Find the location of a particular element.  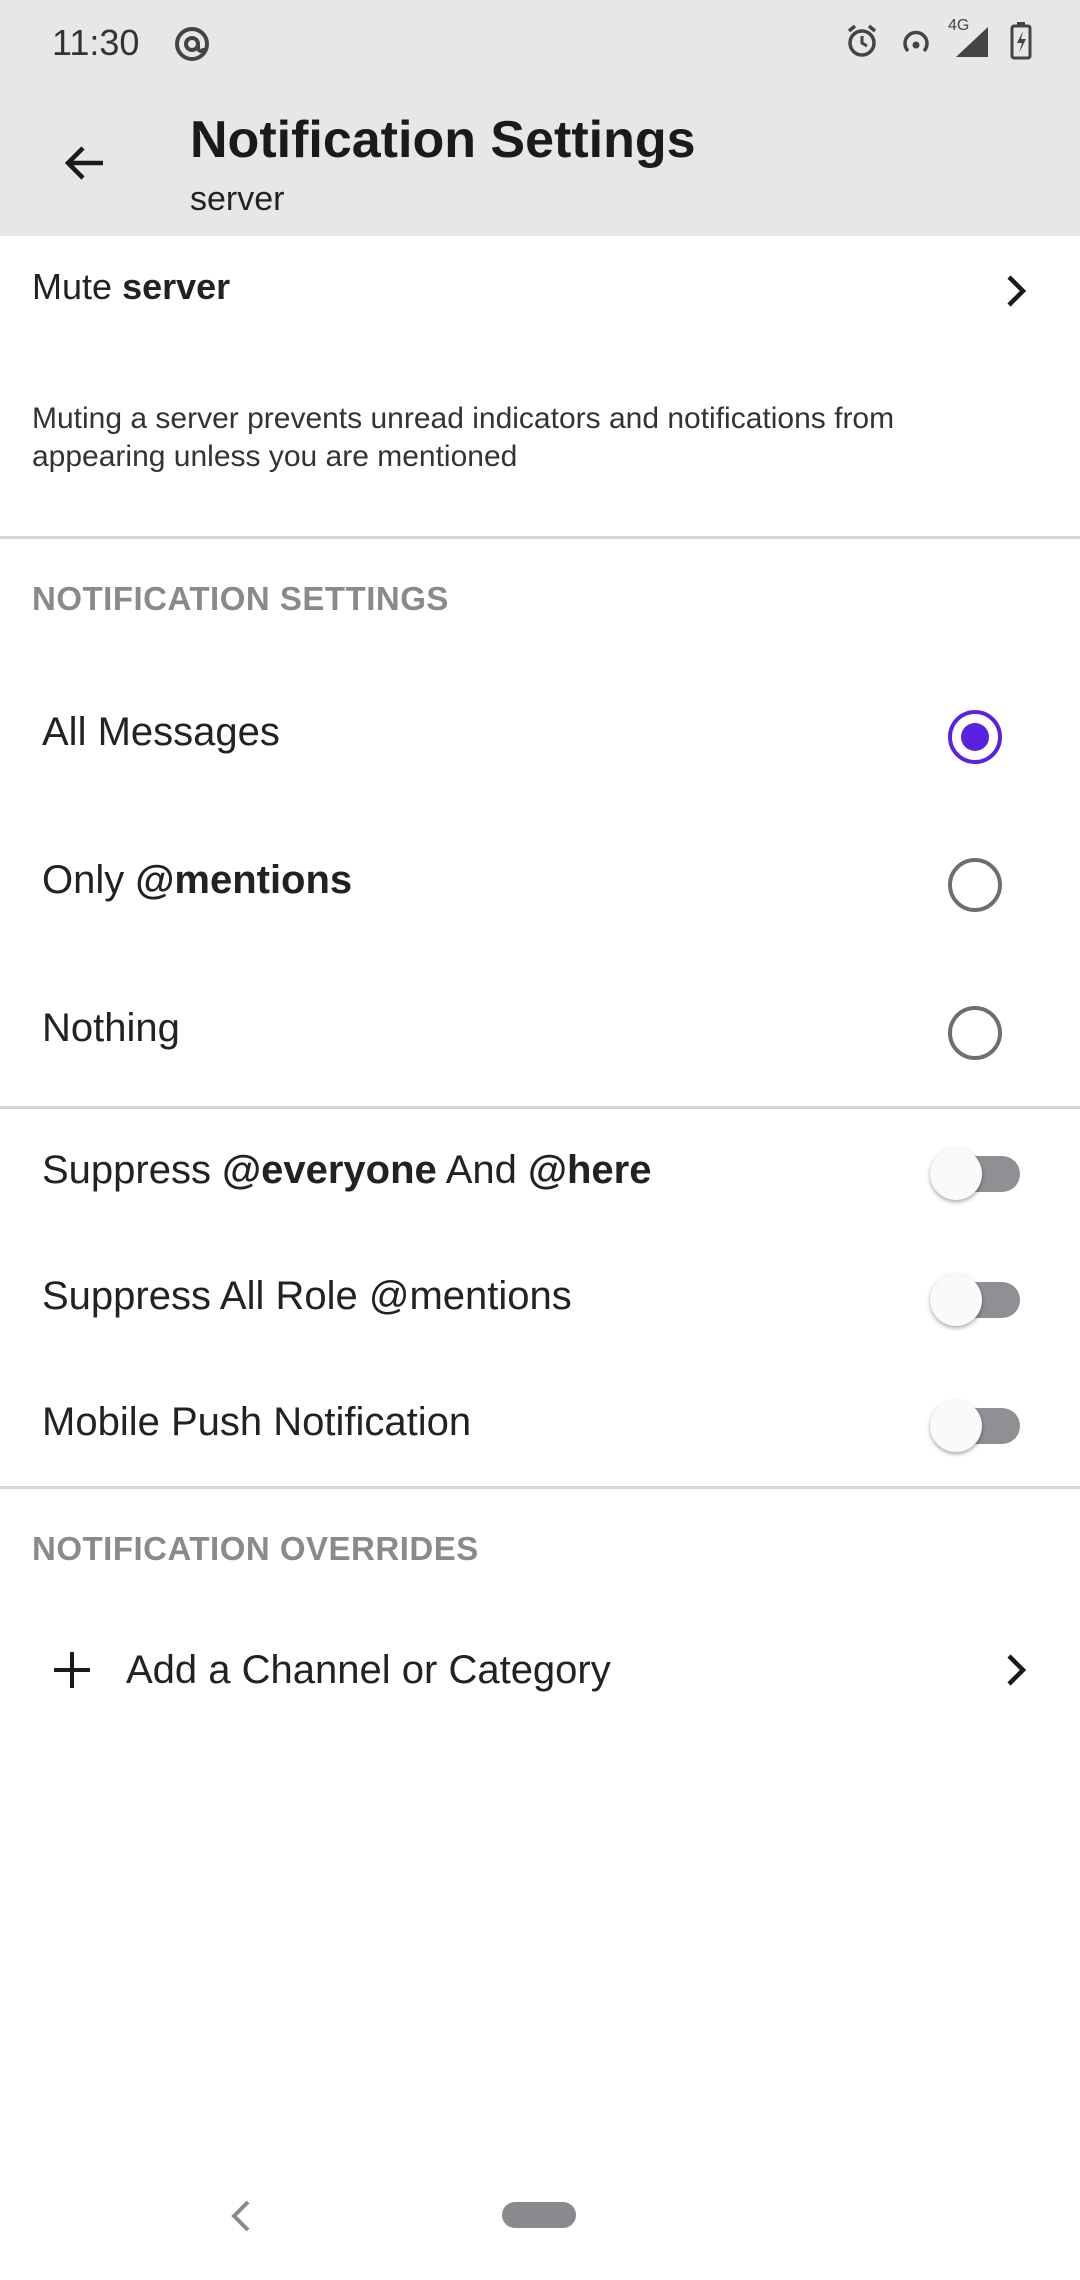

notification-overrides-header: NOTIFICATION OVERRIDES is located at coordinates (255, 1548).